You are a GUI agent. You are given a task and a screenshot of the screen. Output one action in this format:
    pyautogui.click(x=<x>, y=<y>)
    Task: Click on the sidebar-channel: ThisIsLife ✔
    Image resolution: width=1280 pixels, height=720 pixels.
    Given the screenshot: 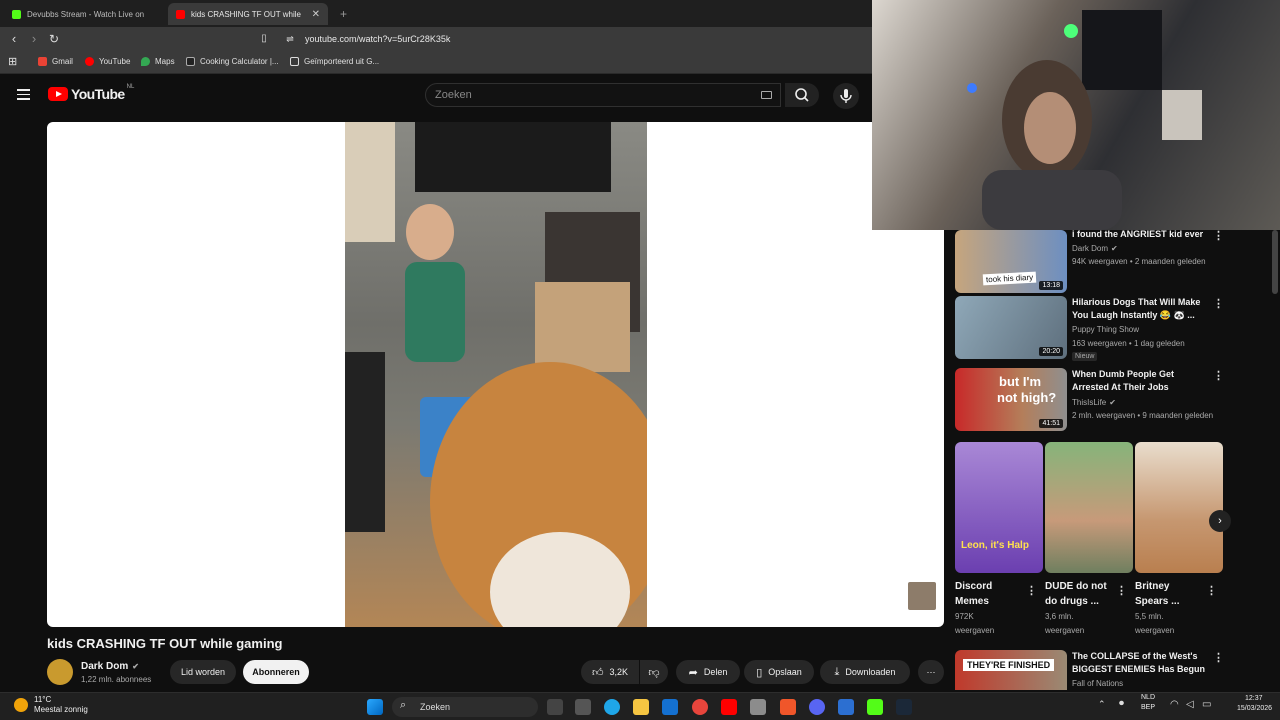 What is the action you would take?
    pyautogui.click(x=1094, y=402)
    